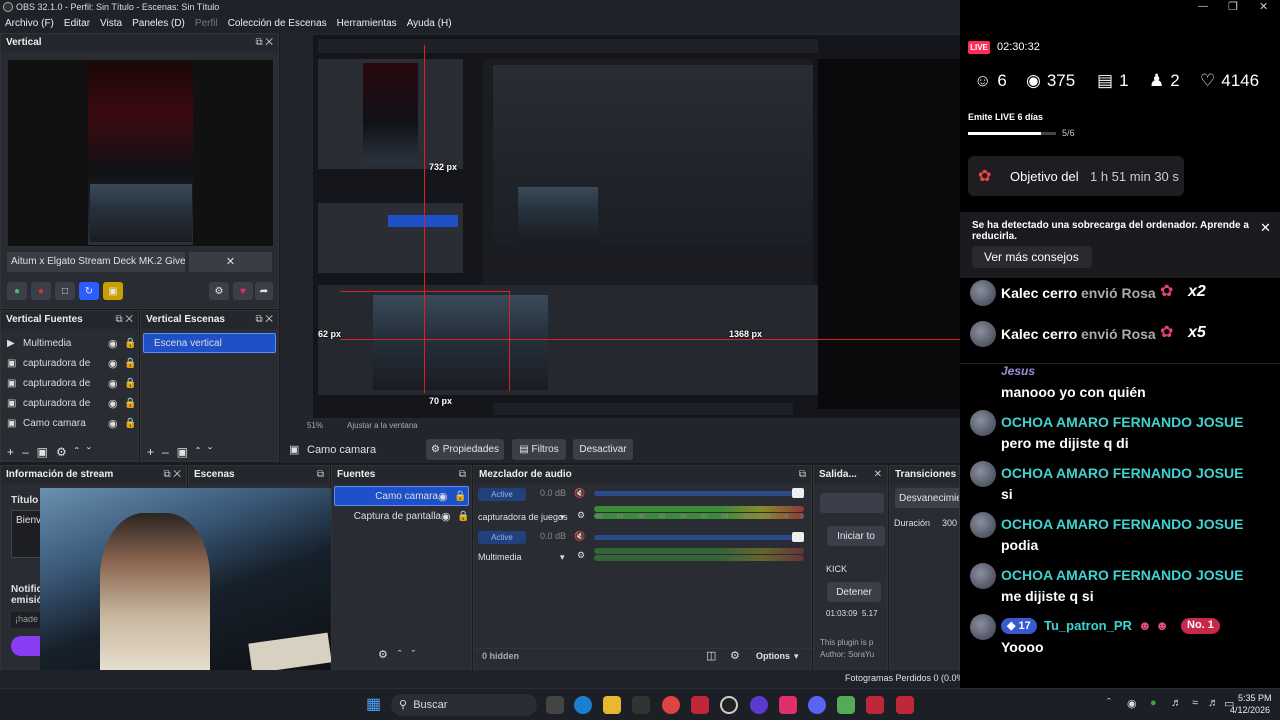 The height and width of the screenshot is (720, 1280). Describe the element at coordinates (264, 291) in the screenshot. I see `share-icon: ➦` at that location.